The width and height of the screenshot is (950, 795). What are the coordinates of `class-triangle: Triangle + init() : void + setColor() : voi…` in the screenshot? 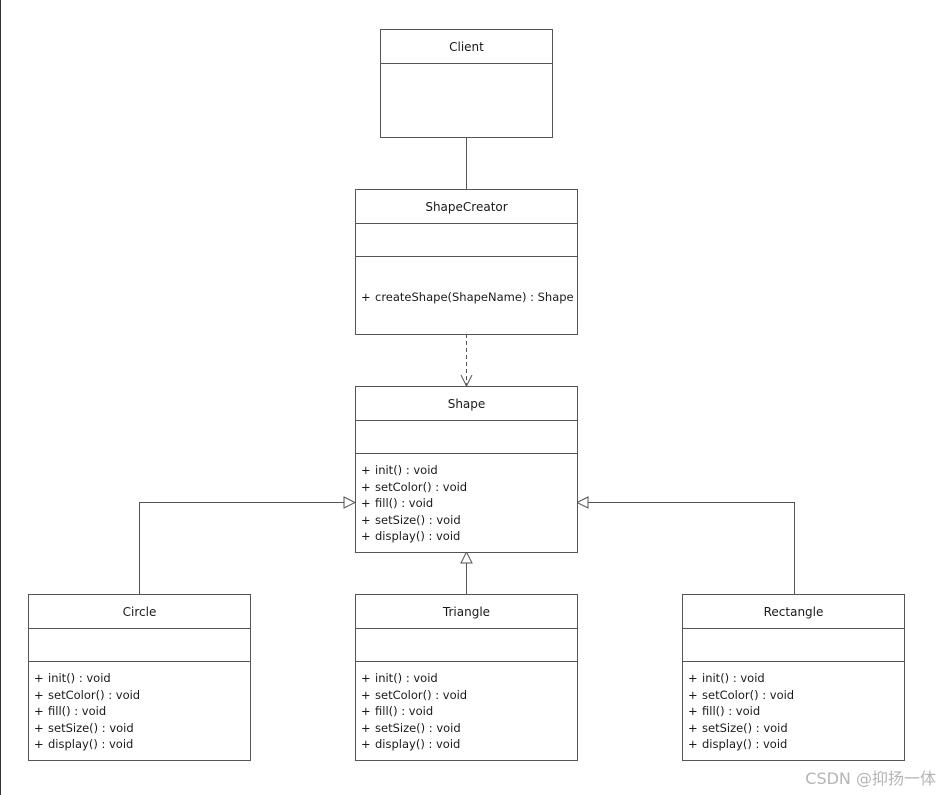 It's located at (466, 677).